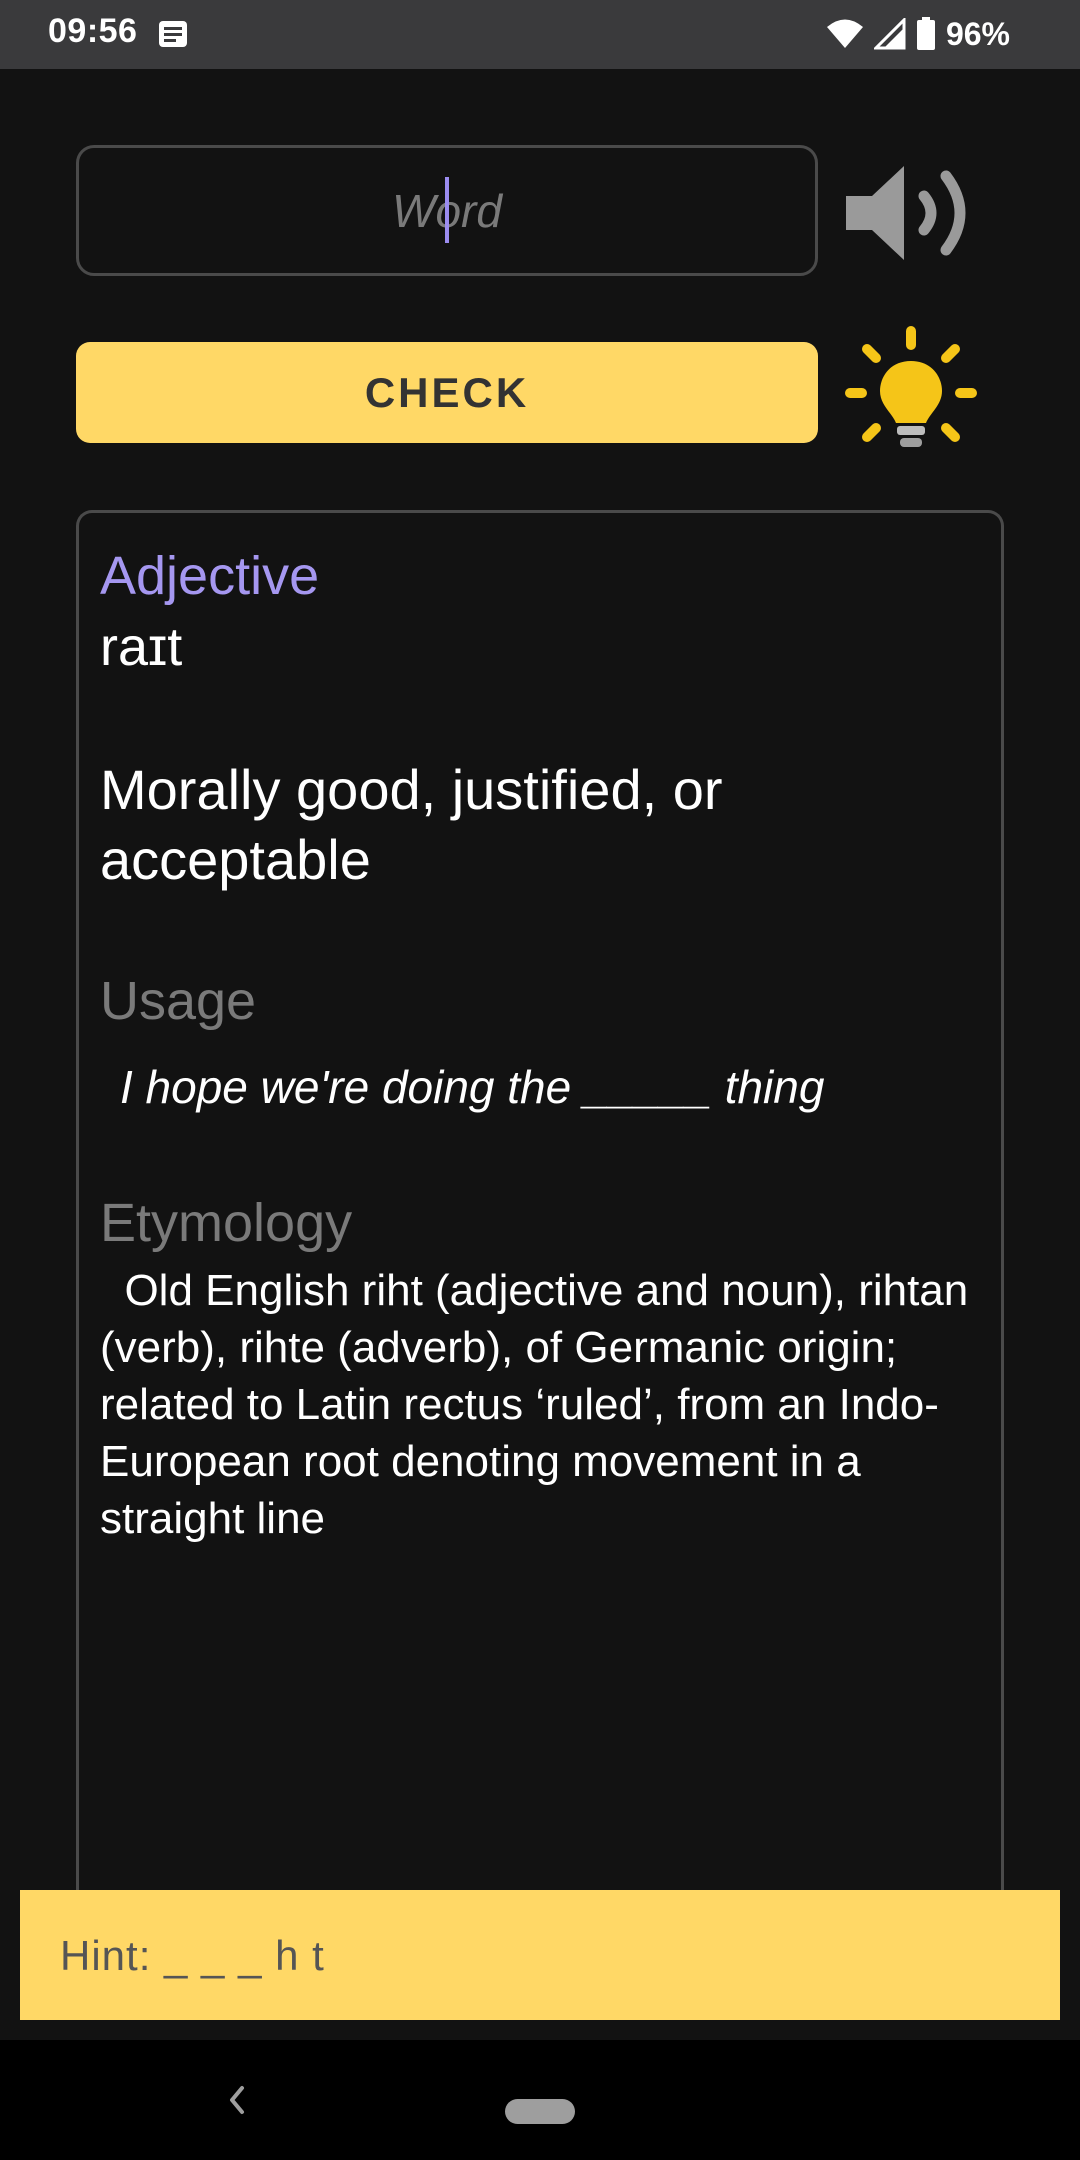 The image size is (1080, 2160). Describe the element at coordinates (540, 2111) in the screenshot. I see `home-pill` at that location.